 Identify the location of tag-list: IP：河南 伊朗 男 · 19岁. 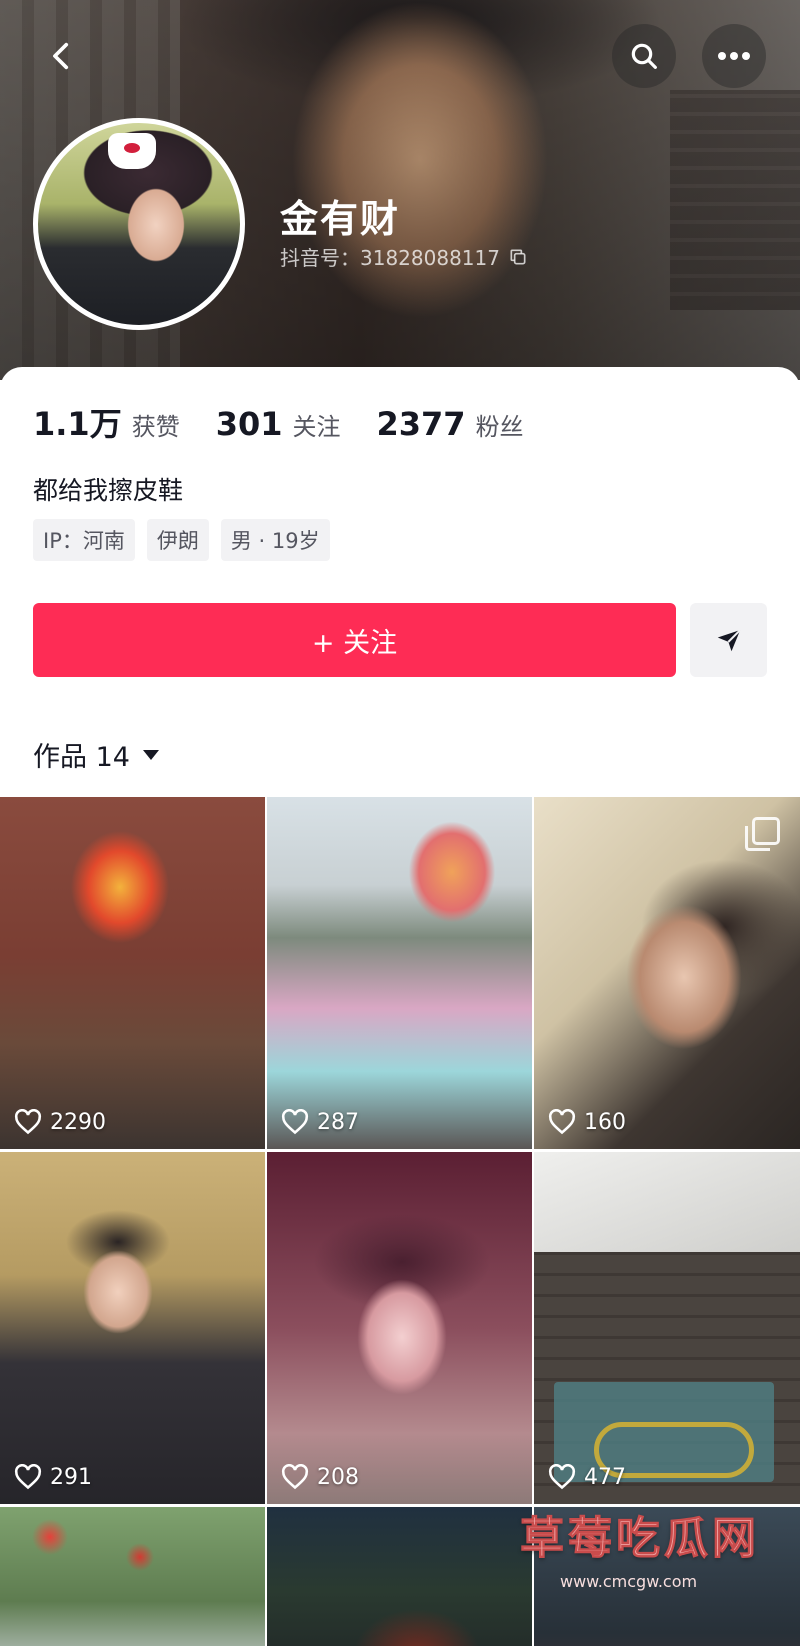
(181, 540).